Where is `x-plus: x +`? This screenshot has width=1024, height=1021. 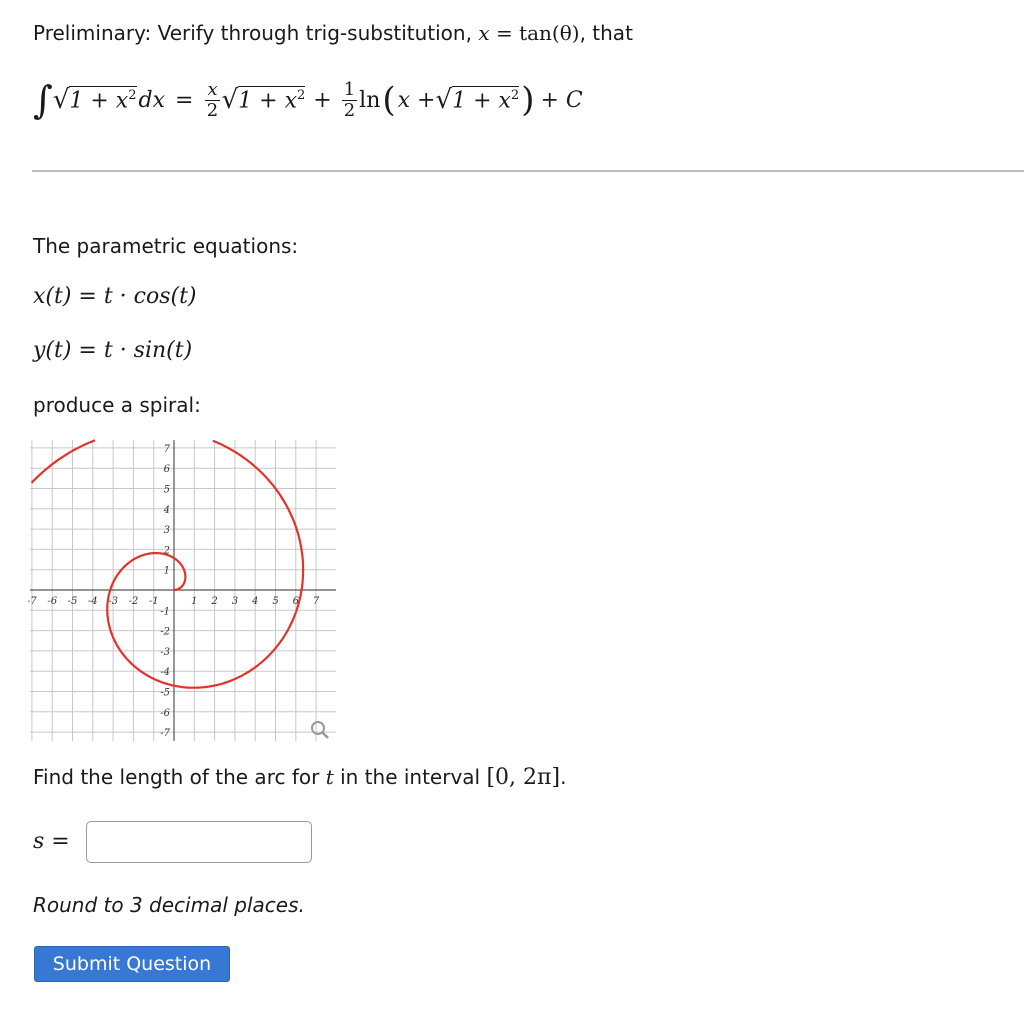
x-plus: x + is located at coordinates (416, 100).